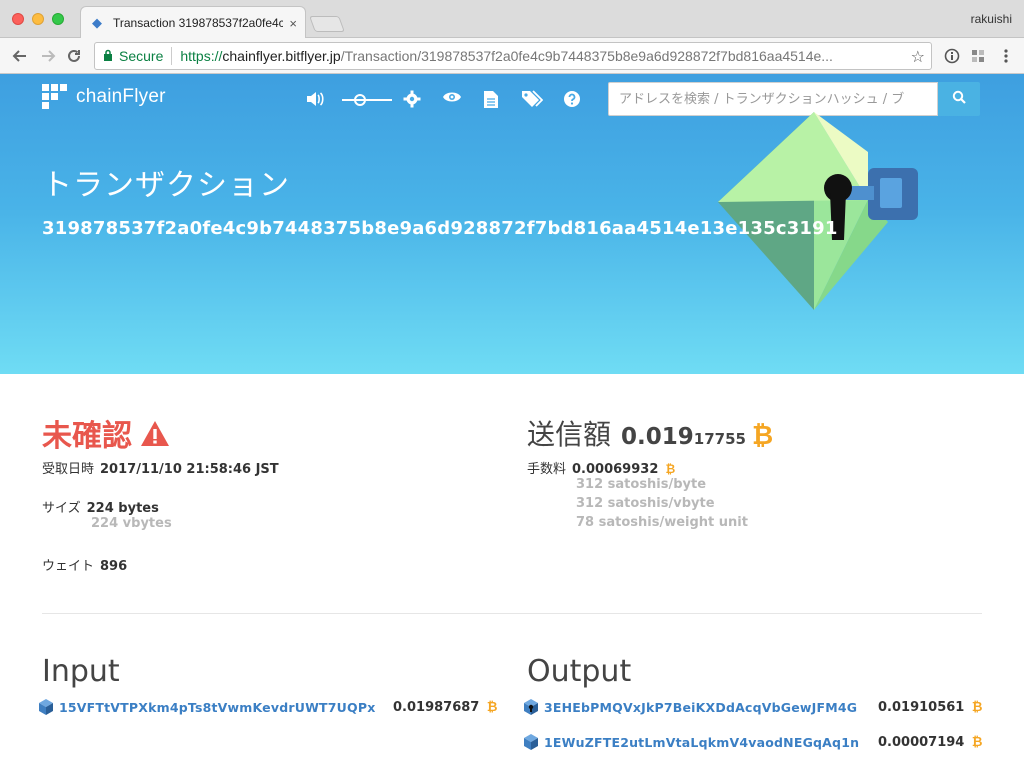 The width and height of the screenshot is (1024, 768). Describe the element at coordinates (327, 24) in the screenshot. I see `new-tab-button` at that location.